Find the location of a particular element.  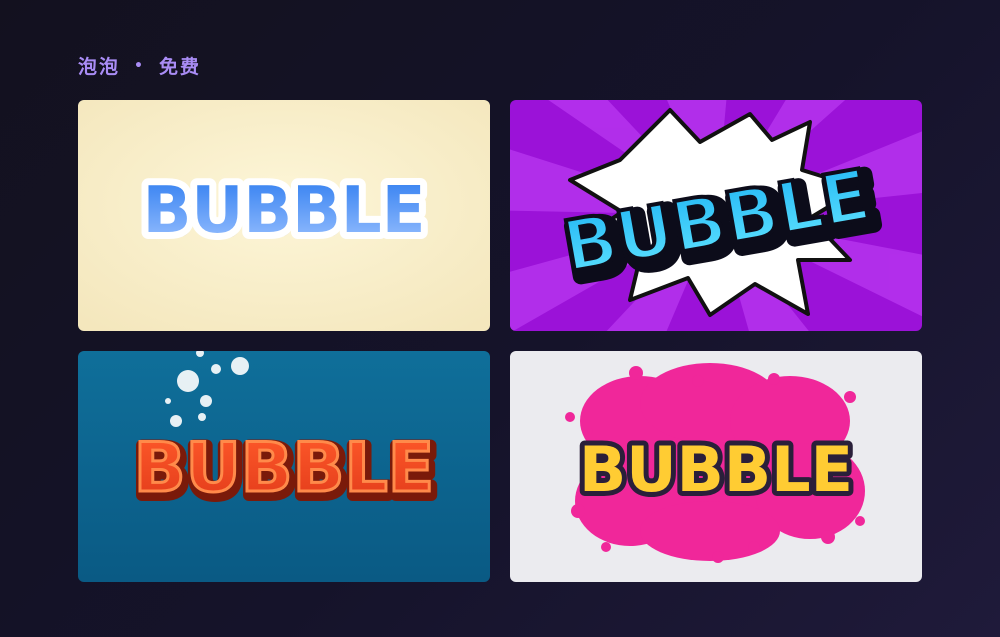

section-title: 泡泡 is located at coordinates (99, 67).